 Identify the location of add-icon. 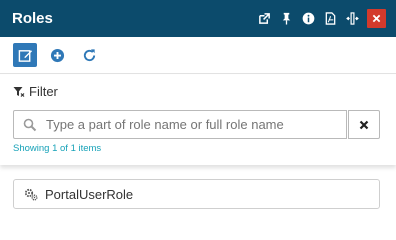
(57, 55).